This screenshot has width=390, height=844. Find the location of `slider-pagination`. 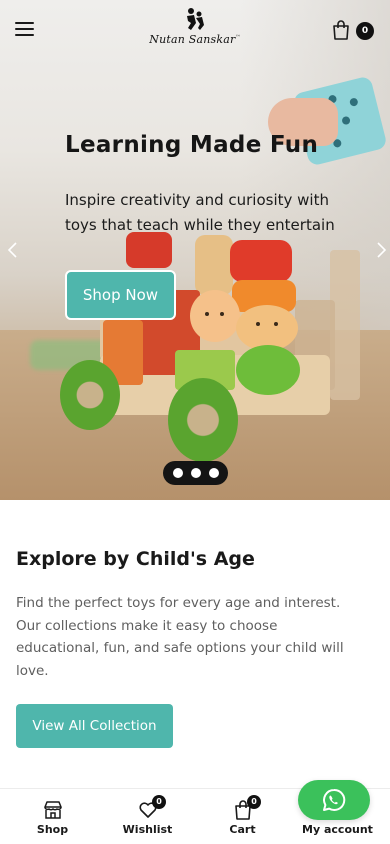

slider-pagination is located at coordinates (195, 473).